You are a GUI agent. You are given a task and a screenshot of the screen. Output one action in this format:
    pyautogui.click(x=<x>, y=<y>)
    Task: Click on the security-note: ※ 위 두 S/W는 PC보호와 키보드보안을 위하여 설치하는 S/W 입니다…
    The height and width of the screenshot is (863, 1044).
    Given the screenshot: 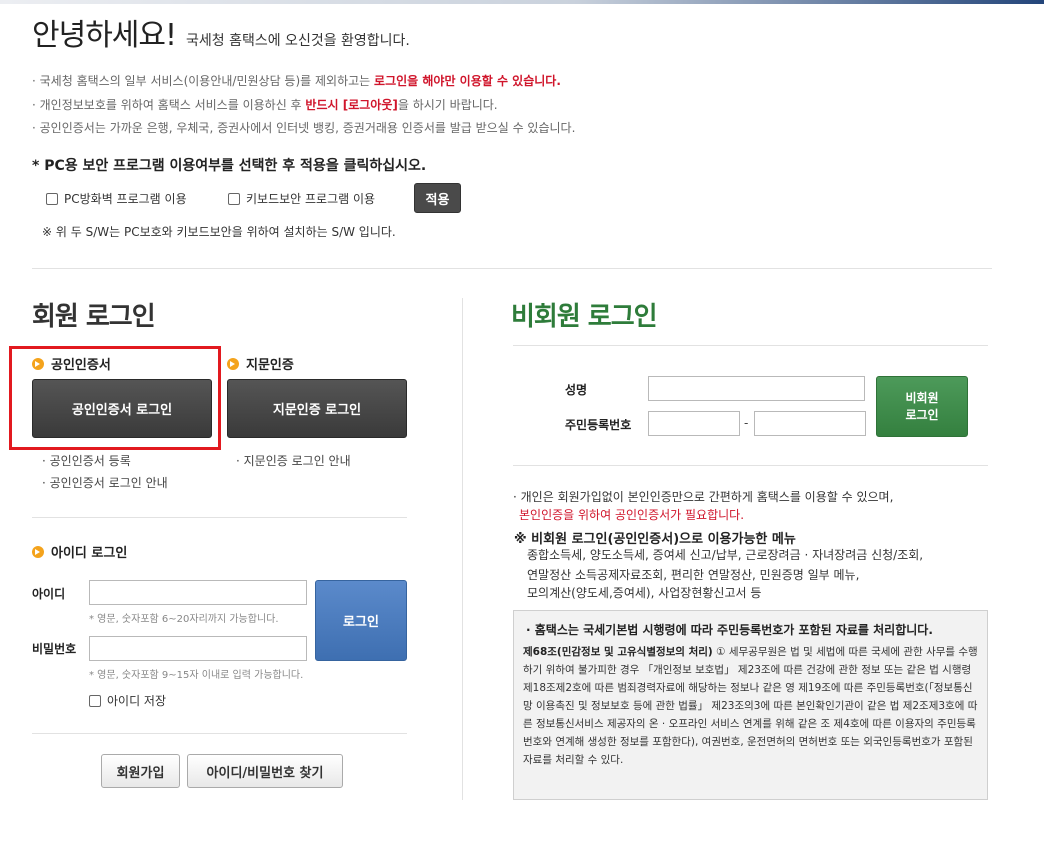 What is the action you would take?
    pyautogui.click(x=219, y=232)
    